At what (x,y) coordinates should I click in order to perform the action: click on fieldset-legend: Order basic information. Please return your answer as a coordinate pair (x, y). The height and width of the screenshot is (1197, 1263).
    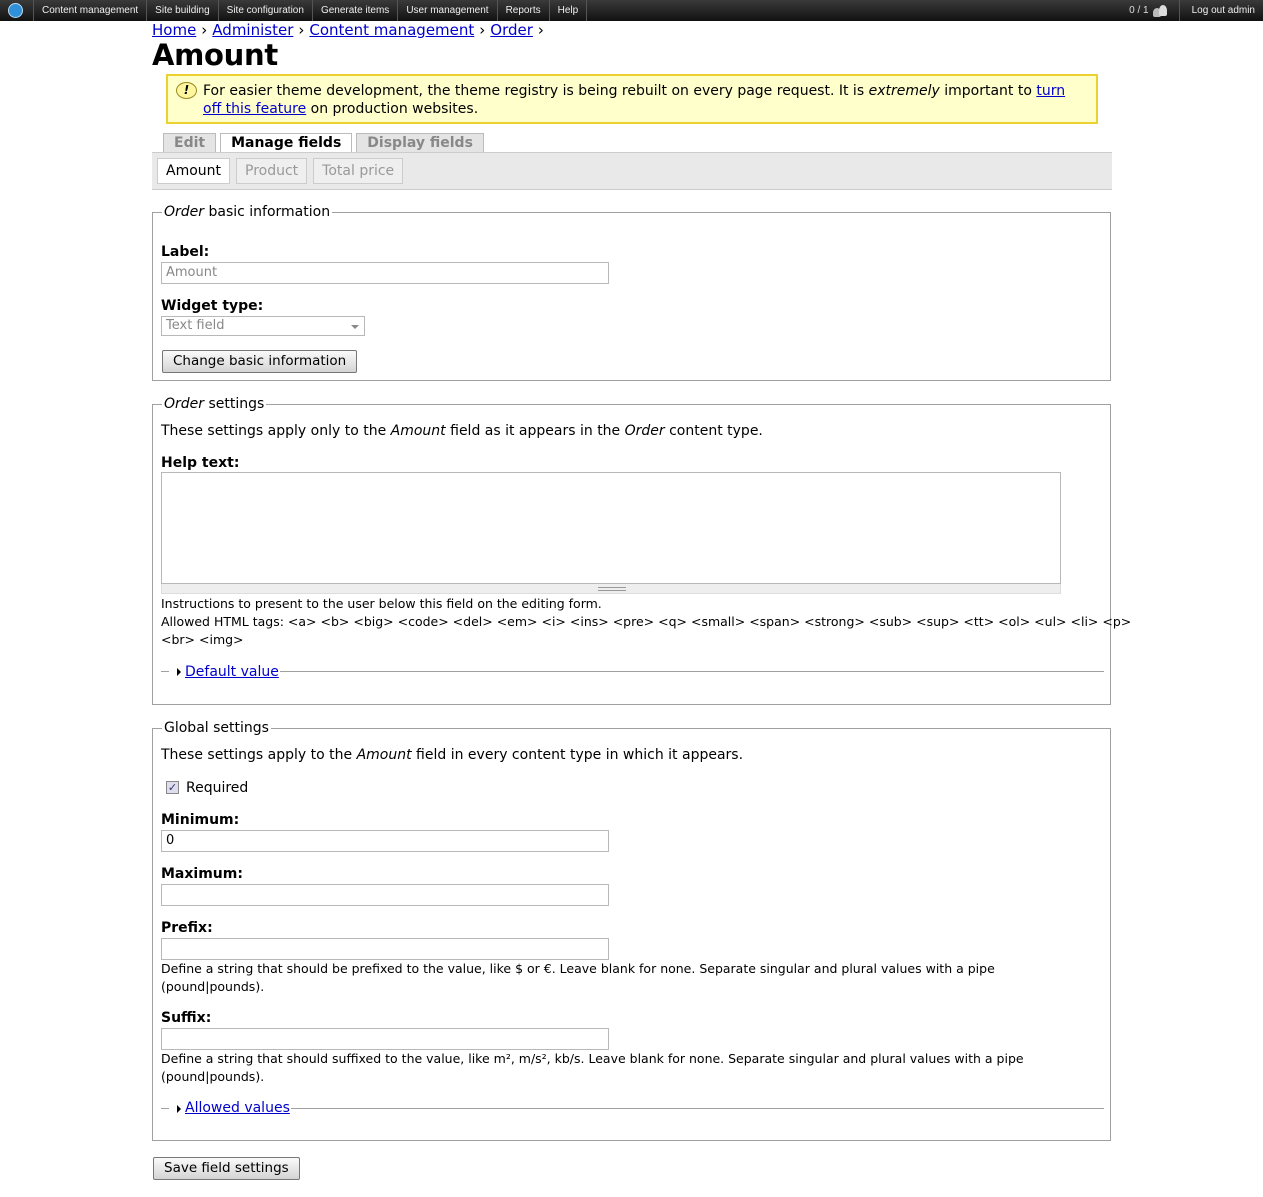
    Looking at the image, I should click on (247, 212).